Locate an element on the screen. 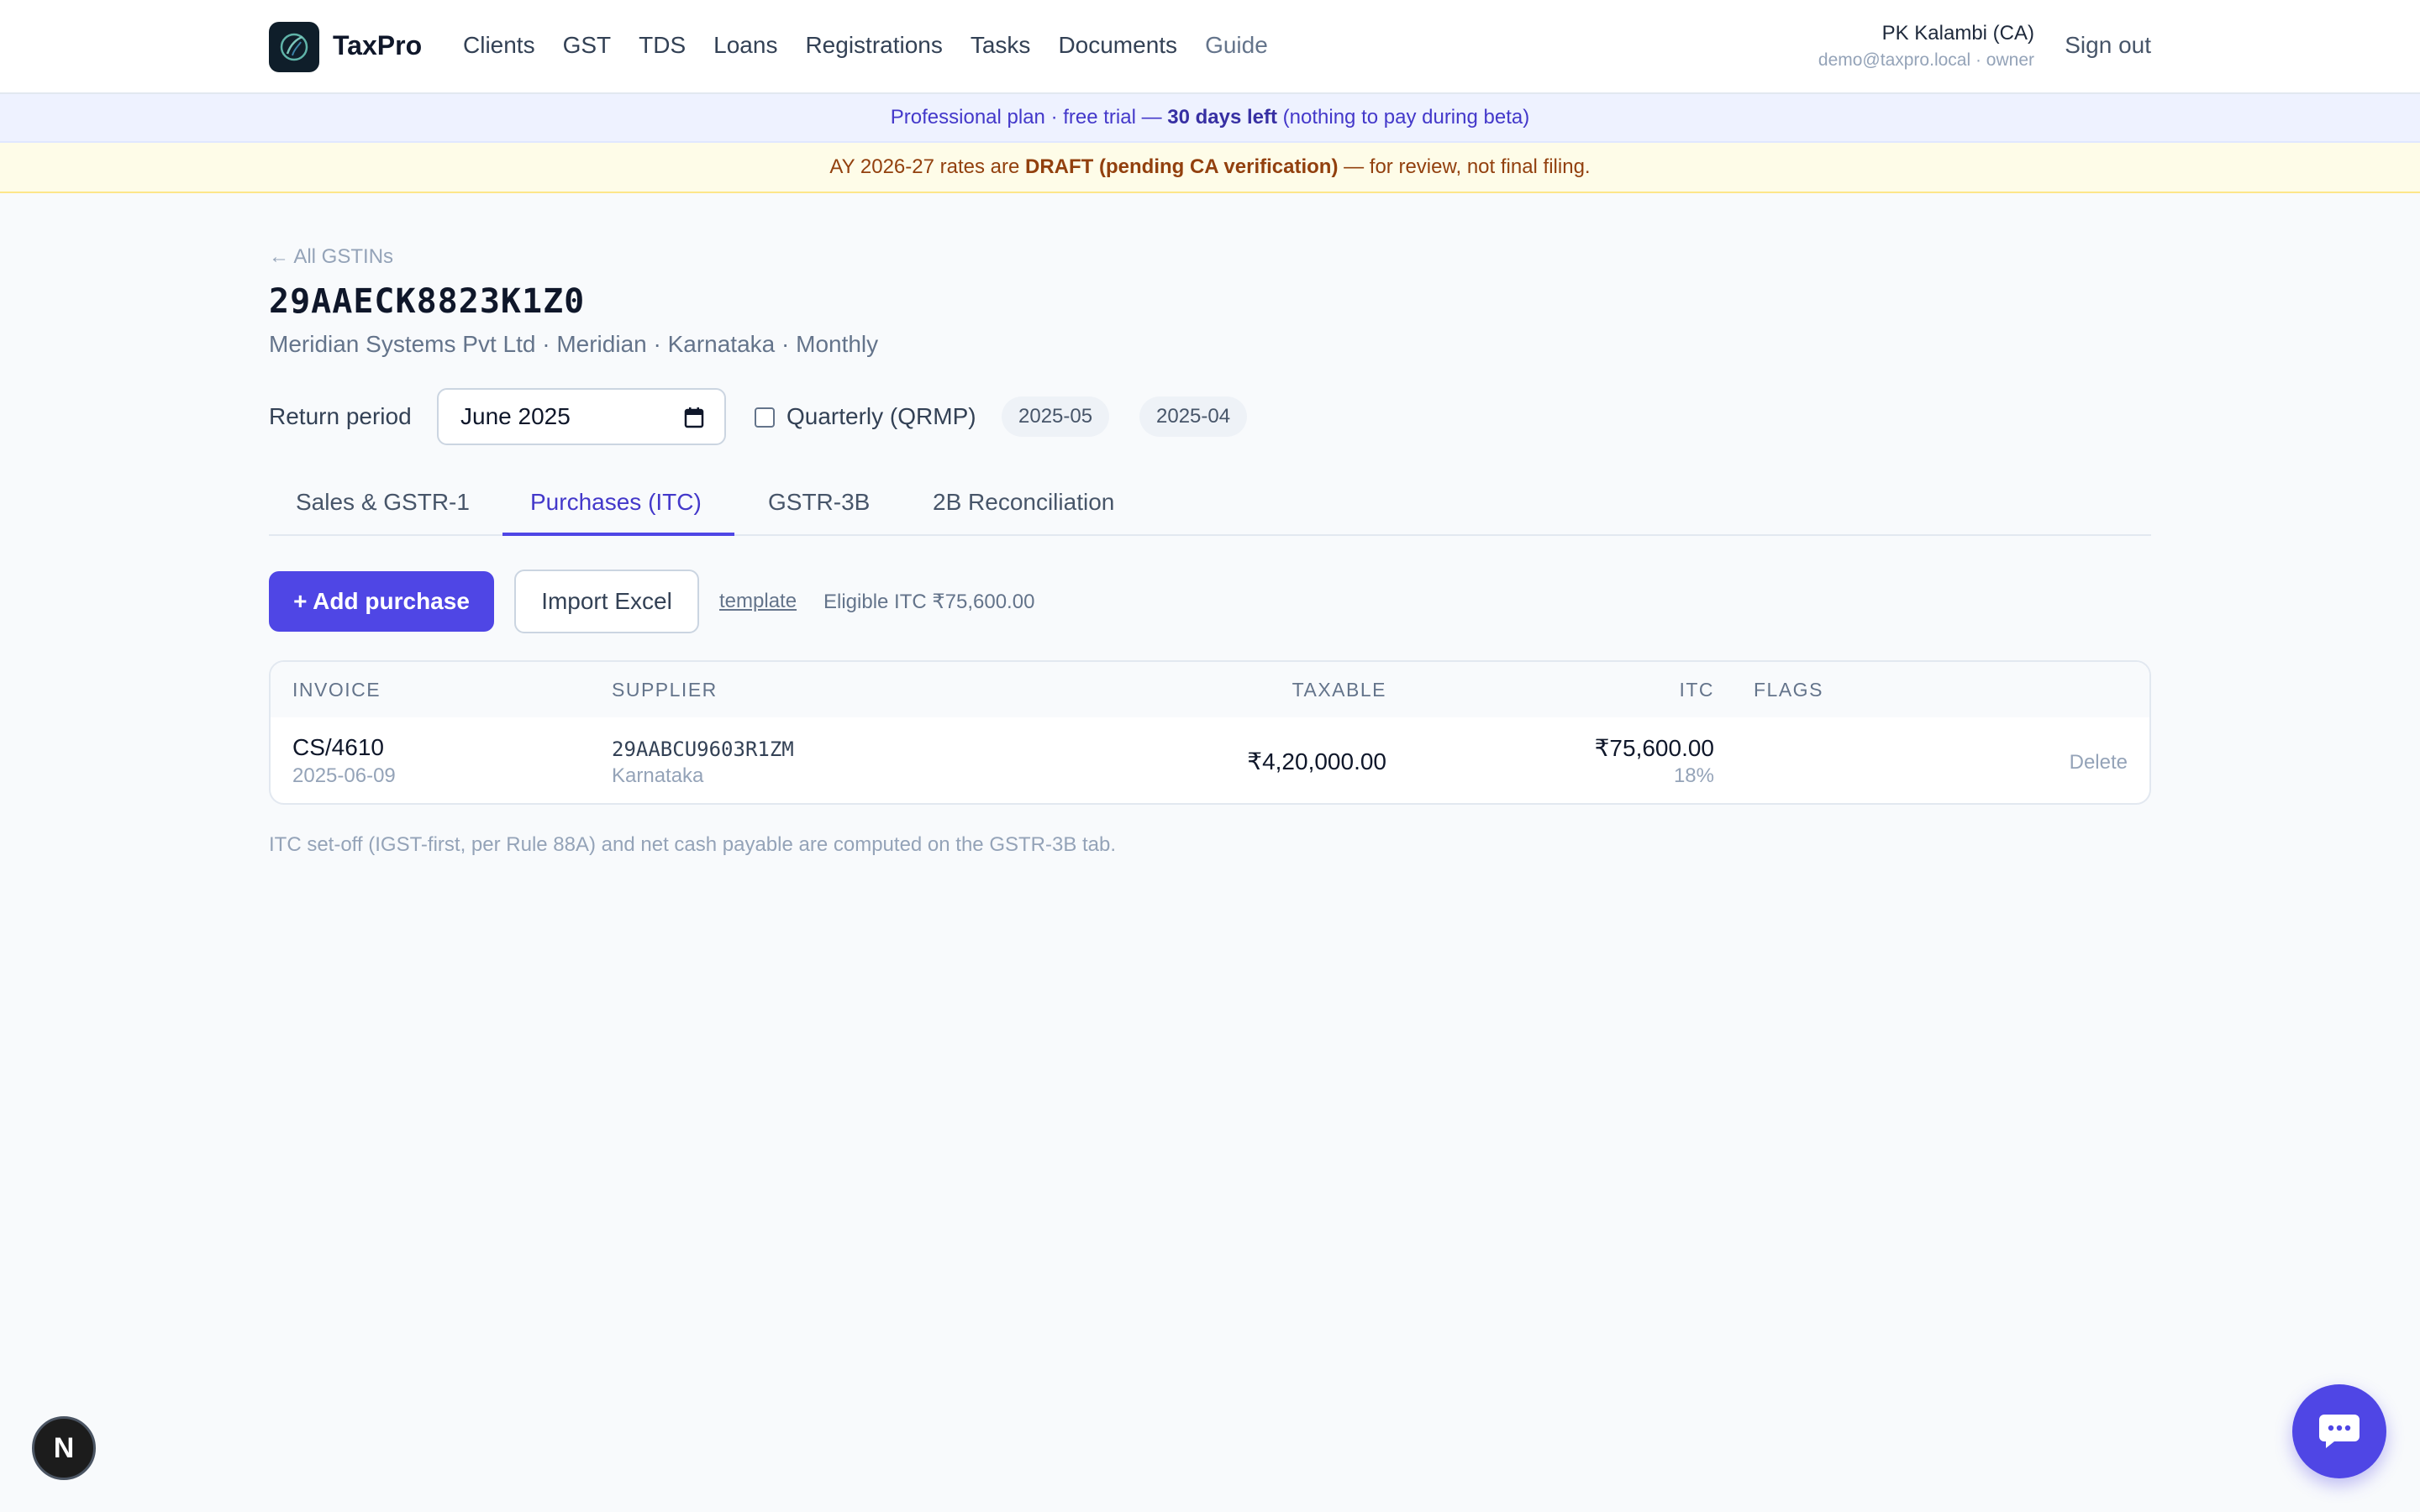 The width and height of the screenshot is (2420, 1512). taxpro-logo-icon is located at coordinates (294, 47).